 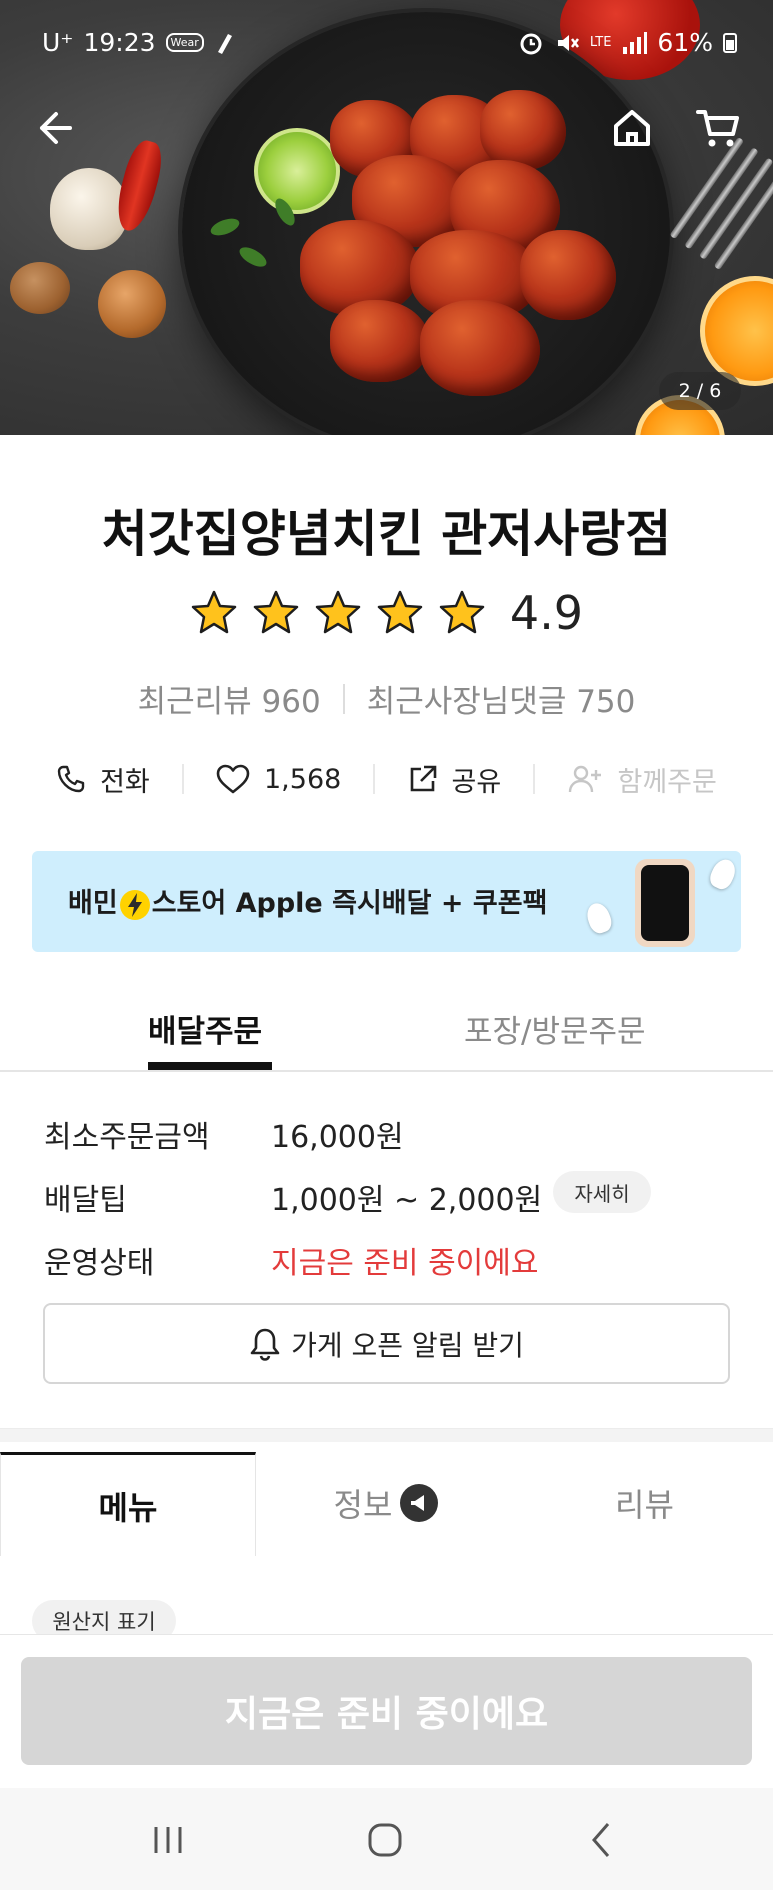 I want to click on group-order-label: 함께주문, so click(x=667, y=782).